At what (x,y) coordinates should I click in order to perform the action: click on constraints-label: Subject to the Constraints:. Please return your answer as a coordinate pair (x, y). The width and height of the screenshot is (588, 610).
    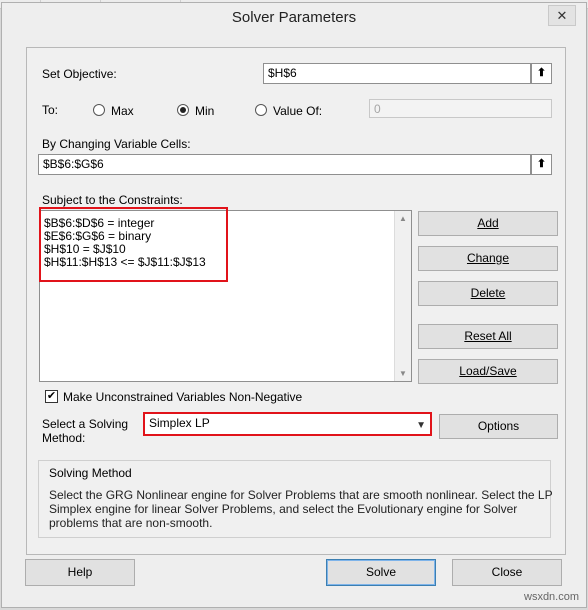
    Looking at the image, I should click on (112, 200).